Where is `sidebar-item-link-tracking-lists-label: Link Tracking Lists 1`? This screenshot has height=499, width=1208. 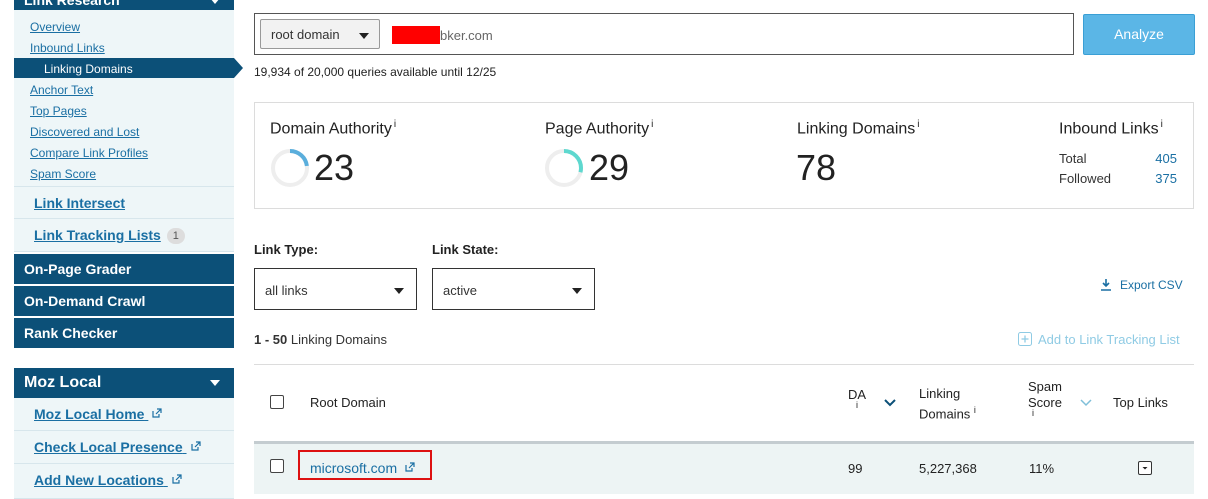
sidebar-item-link-tracking-lists-label: Link Tracking Lists 1 is located at coordinates (109, 235).